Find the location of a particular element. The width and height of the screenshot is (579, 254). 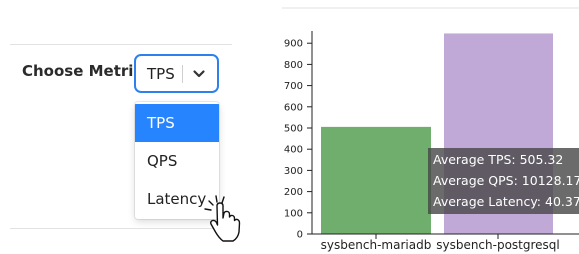

y-tick-label: 500 is located at coordinates (293, 129).